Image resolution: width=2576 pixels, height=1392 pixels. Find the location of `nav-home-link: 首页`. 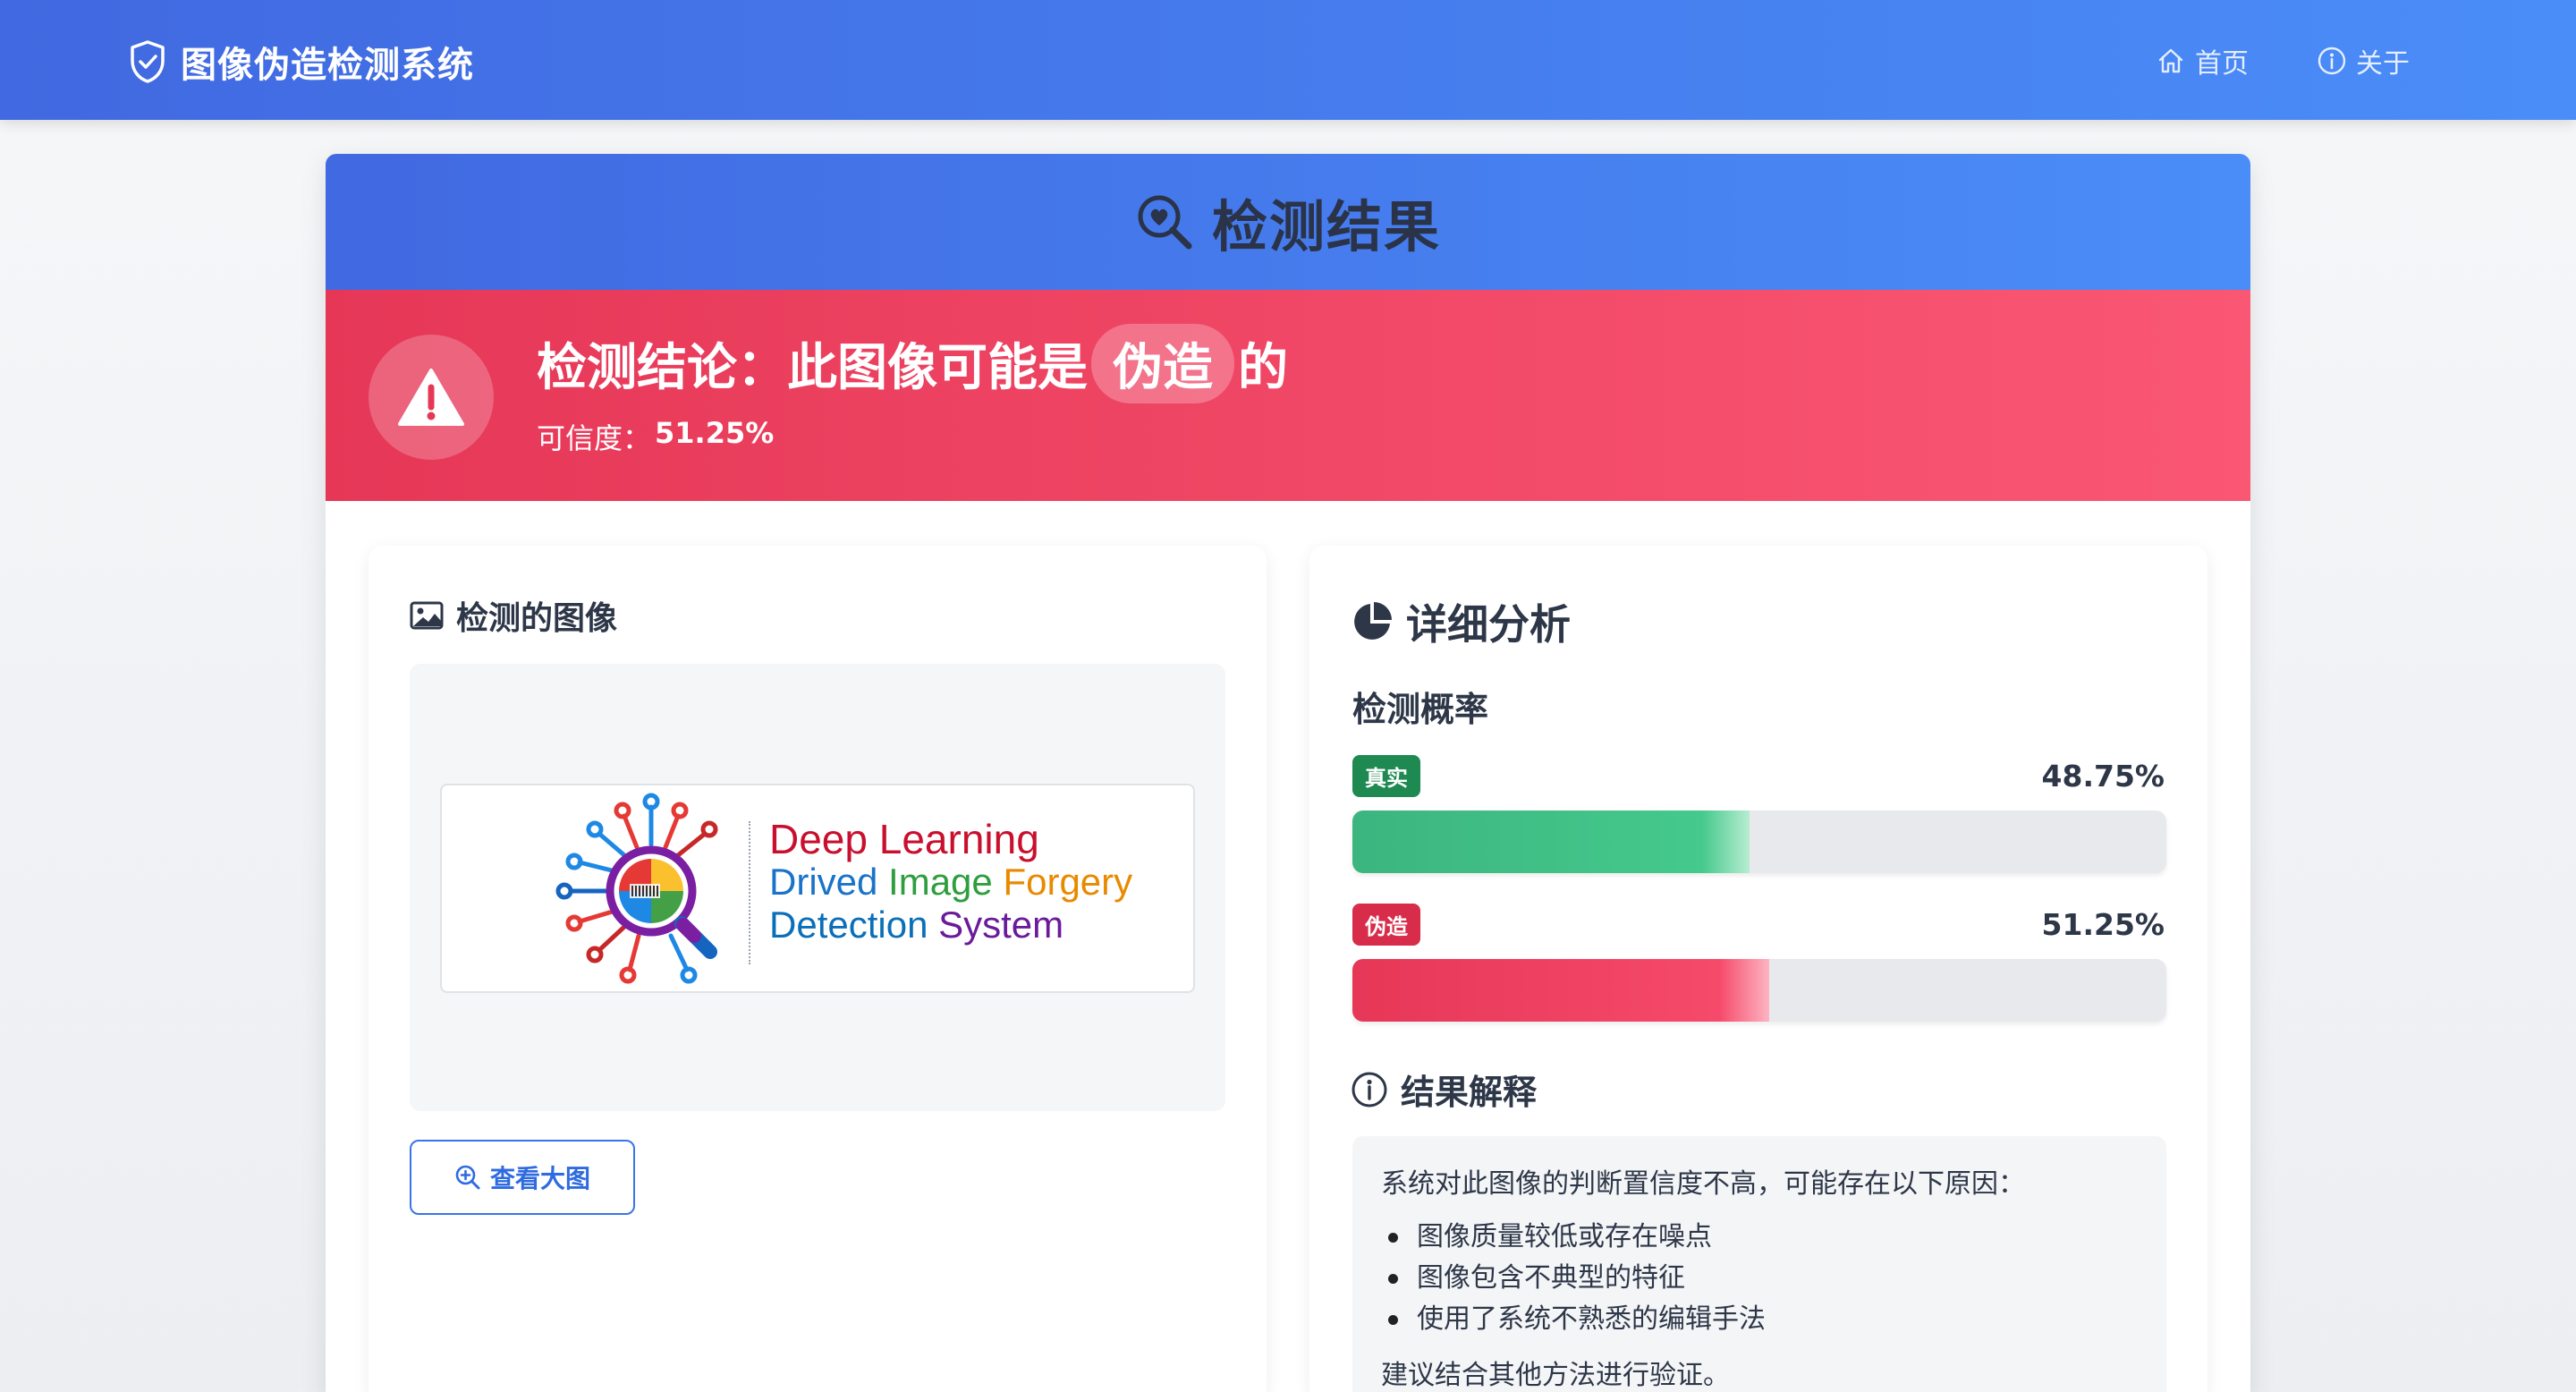

nav-home-link: 首页 is located at coordinates (2202, 61).